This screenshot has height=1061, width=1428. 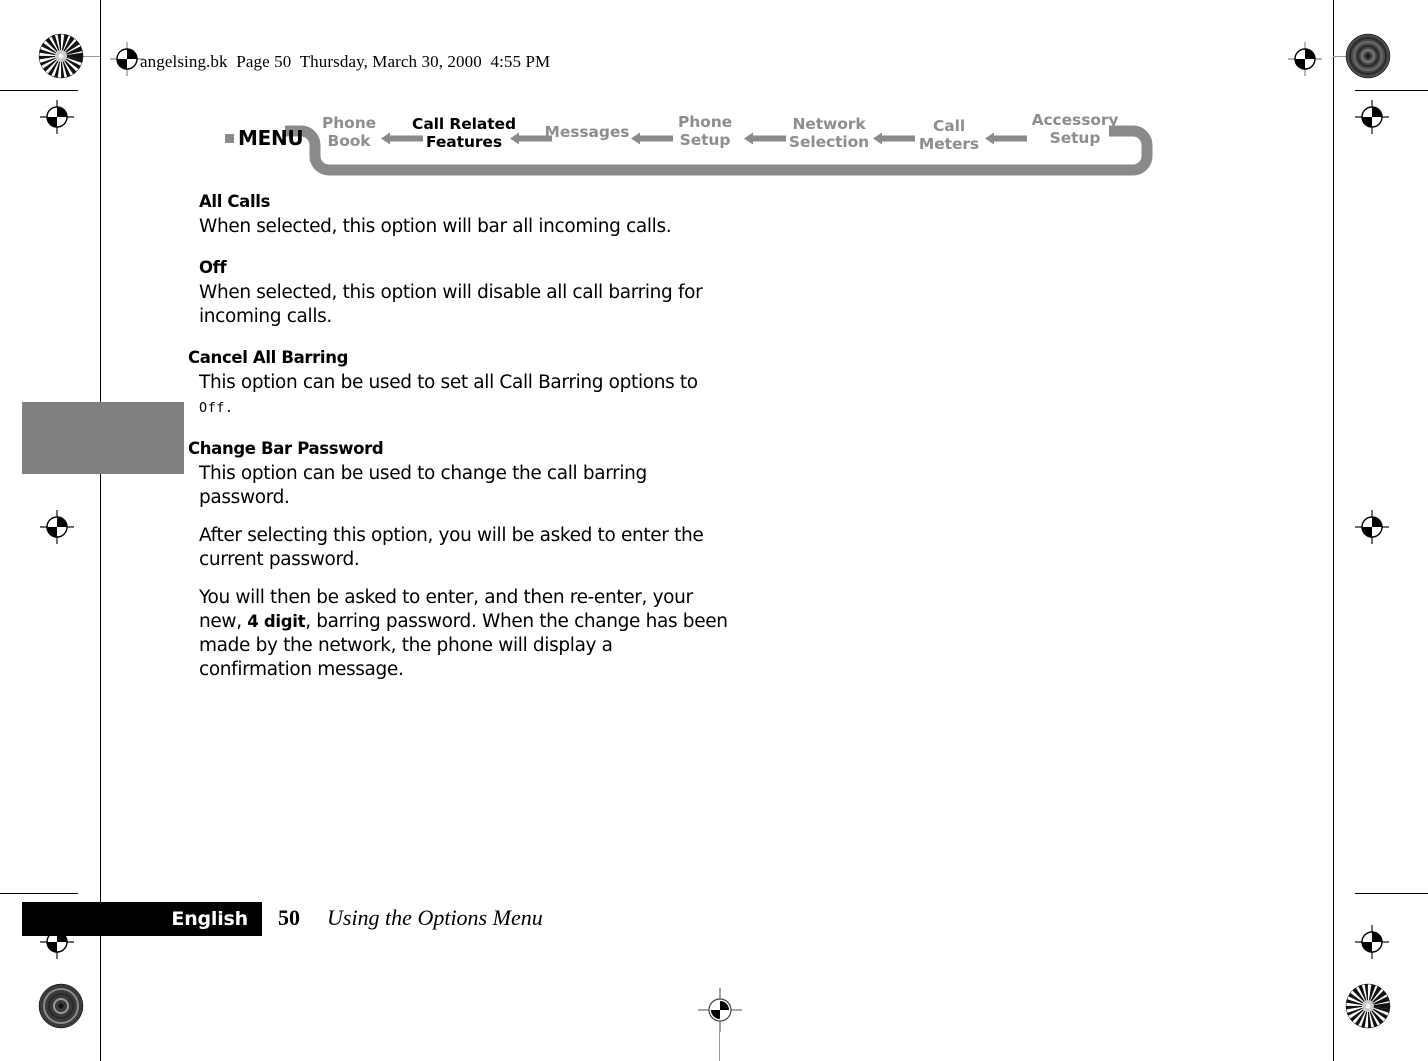 What do you see at coordinates (719, 1046) in the screenshot?
I see `guide-line-bottom-center` at bounding box center [719, 1046].